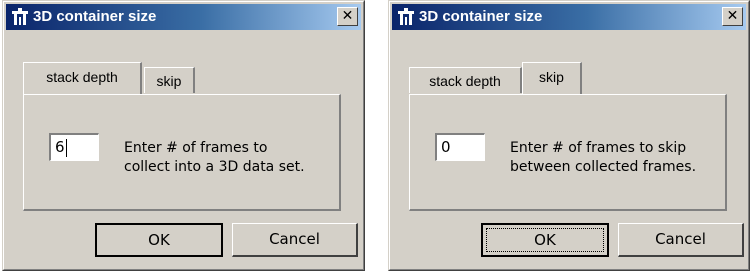 Image resolution: width=750 pixels, height=271 pixels. What do you see at coordinates (74, 147) in the screenshot?
I see `frames-count-input: 6` at bounding box center [74, 147].